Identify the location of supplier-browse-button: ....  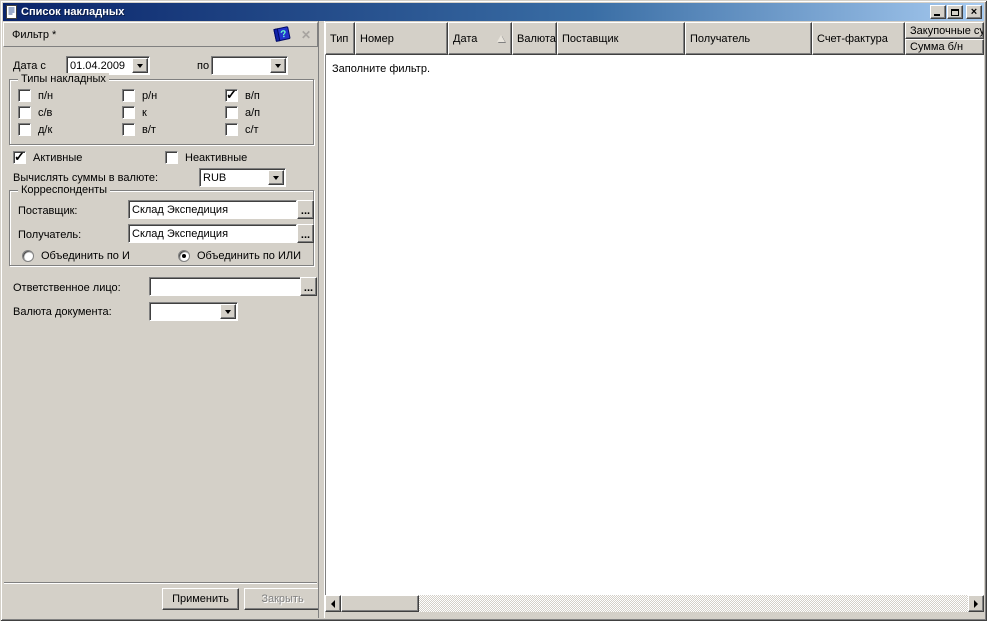
(305, 209).